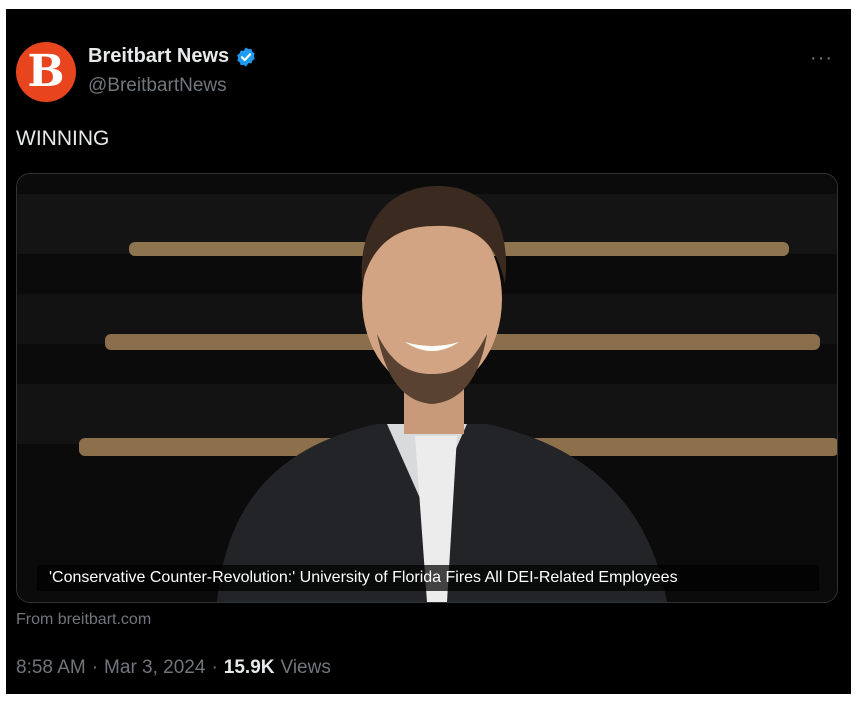 The height and width of the screenshot is (701, 857). I want to click on tweet-text: WINNING, so click(63, 138).